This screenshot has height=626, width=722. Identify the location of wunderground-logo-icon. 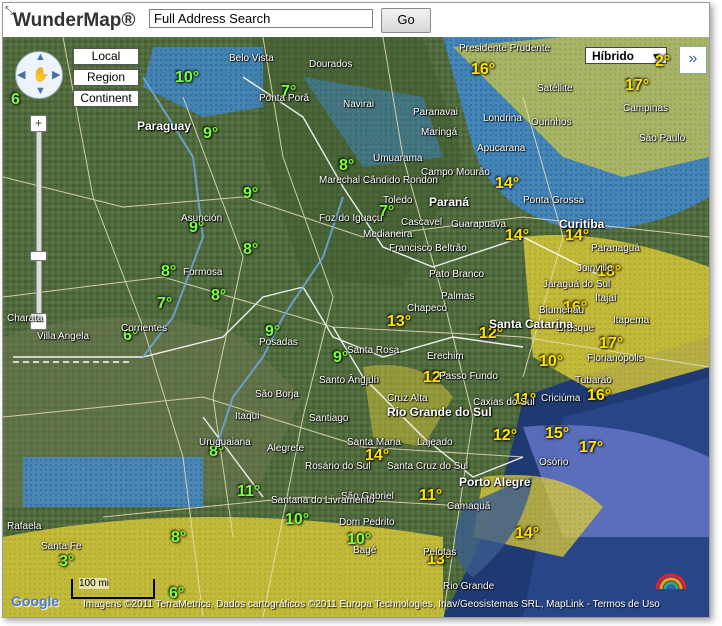
(669, 581).